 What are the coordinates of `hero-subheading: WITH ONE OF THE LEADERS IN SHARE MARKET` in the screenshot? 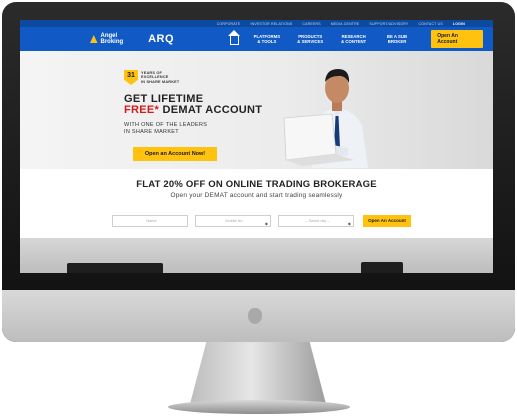 It's located at (165, 129).